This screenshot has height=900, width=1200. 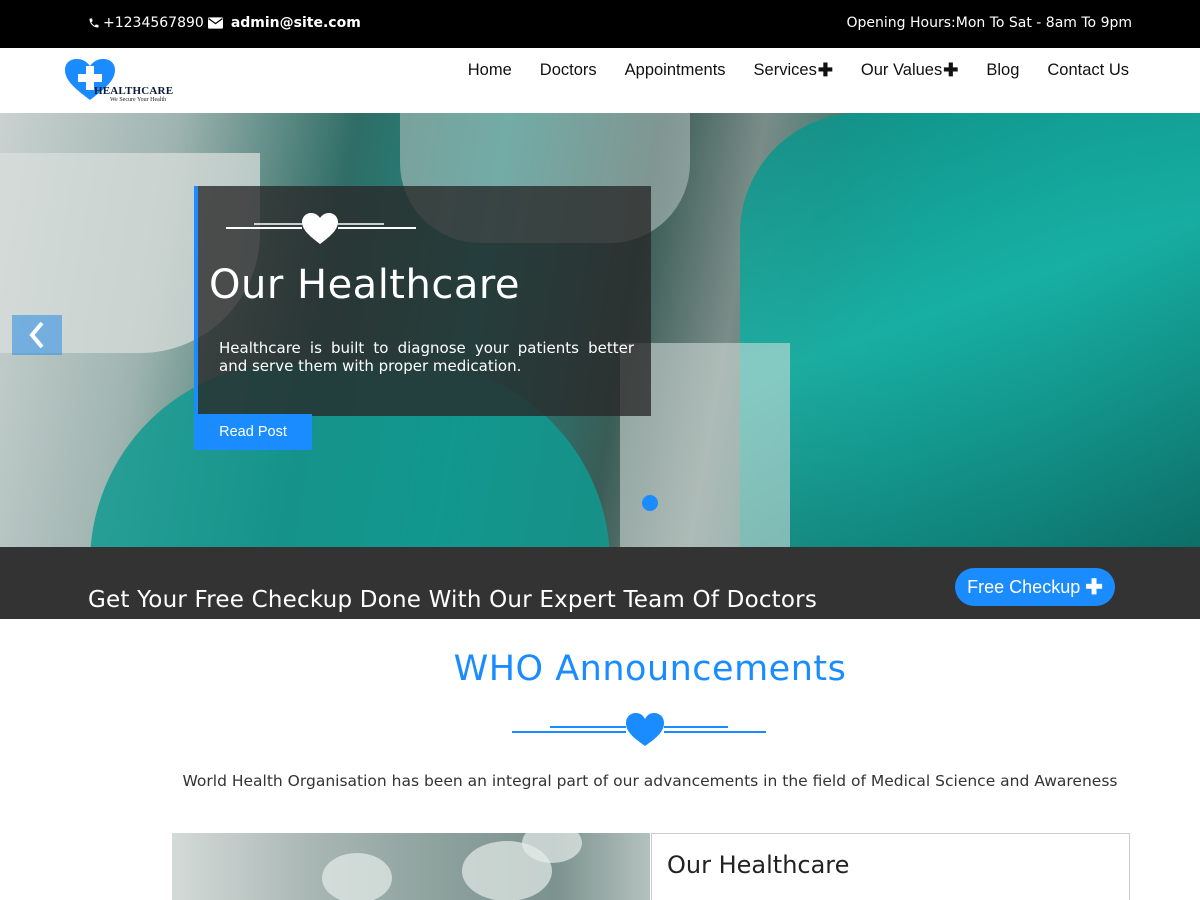 I want to click on post-thumbnail, so click(x=411, y=866).